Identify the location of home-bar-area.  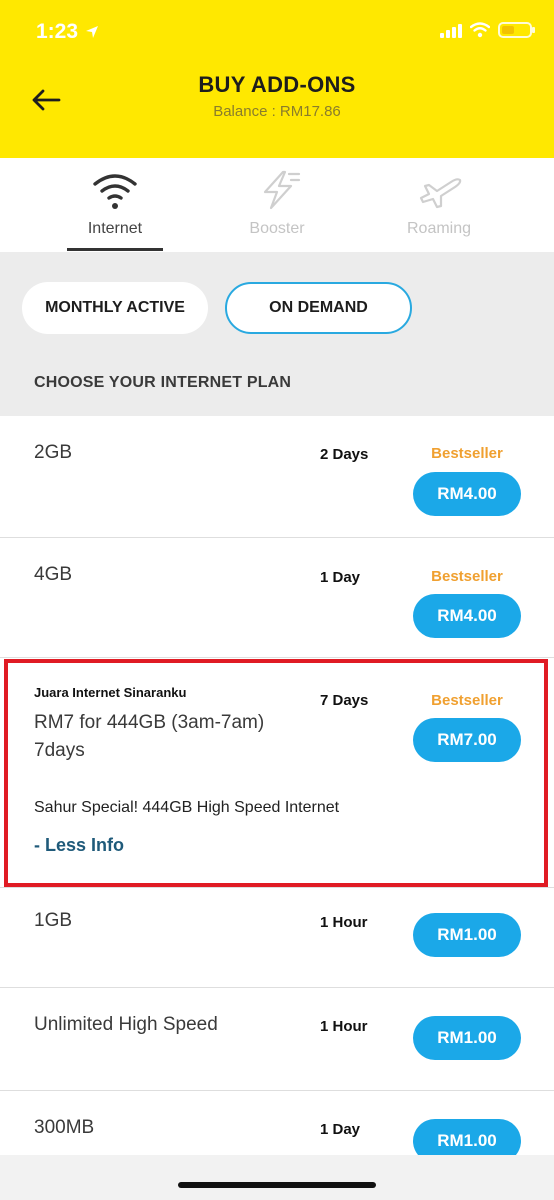
(277, 1177).